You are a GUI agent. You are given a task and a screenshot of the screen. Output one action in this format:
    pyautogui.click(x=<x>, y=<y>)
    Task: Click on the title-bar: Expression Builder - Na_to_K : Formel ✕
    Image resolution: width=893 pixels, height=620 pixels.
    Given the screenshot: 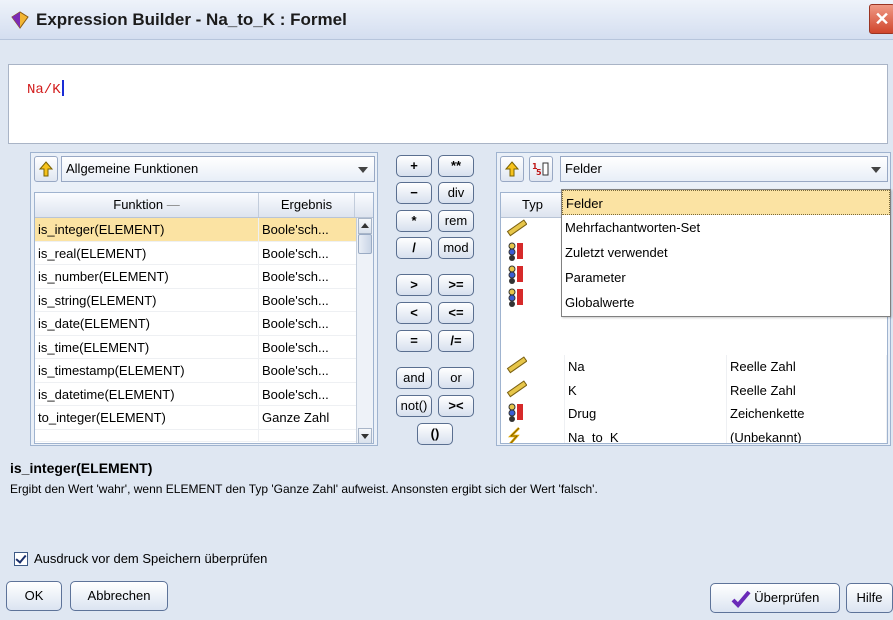 What is the action you would take?
    pyautogui.click(x=446, y=20)
    